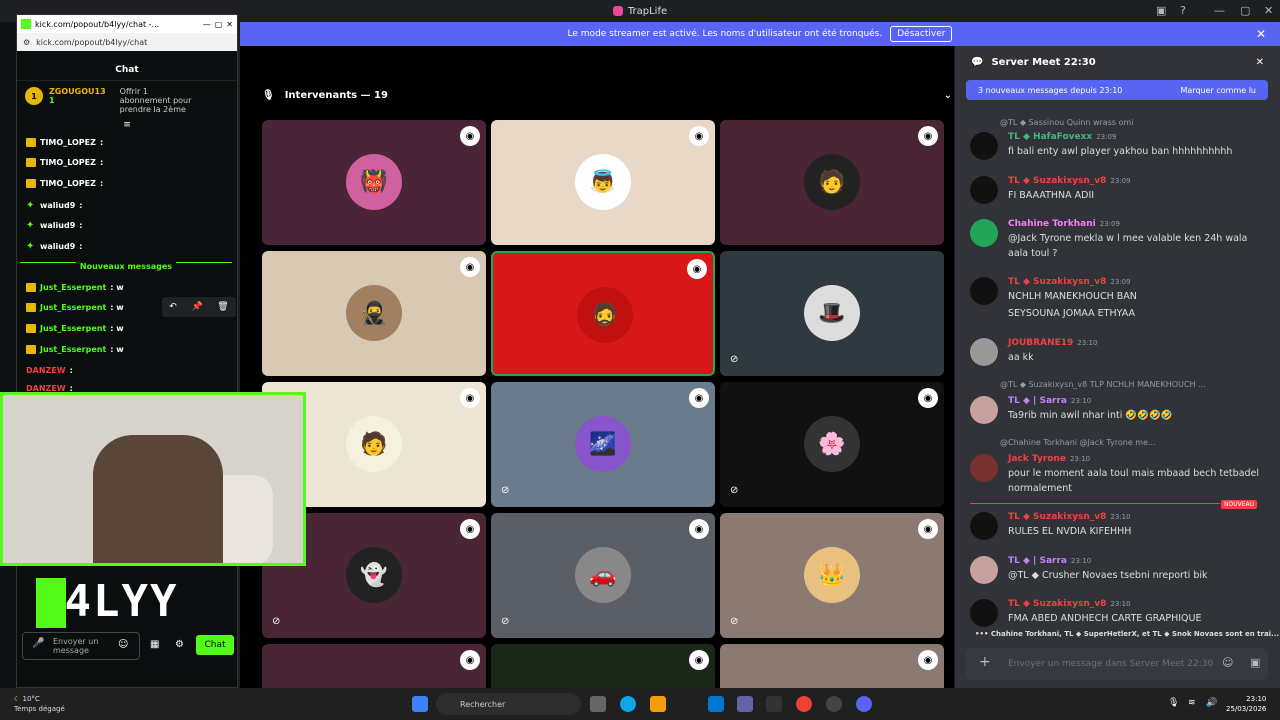 This screenshot has width=1280, height=720. Describe the element at coordinates (39, 704) in the screenshot. I see `weather-widget: ☾ 10°C Temps dégagé` at that location.